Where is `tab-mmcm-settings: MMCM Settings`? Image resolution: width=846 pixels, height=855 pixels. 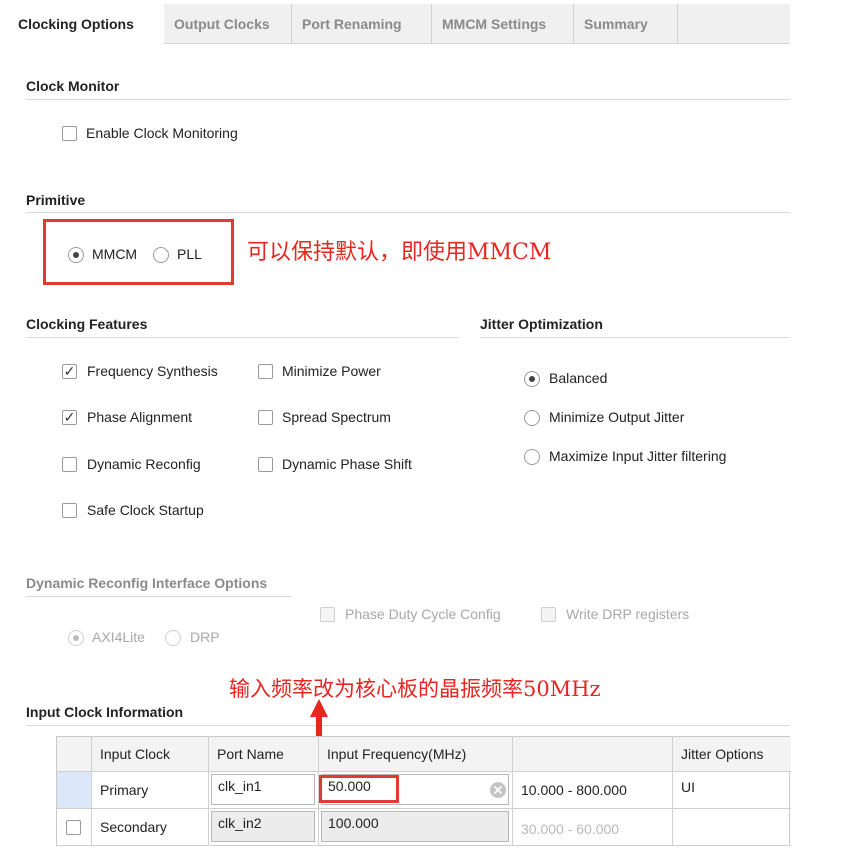 tab-mmcm-settings: MMCM Settings is located at coordinates (503, 24).